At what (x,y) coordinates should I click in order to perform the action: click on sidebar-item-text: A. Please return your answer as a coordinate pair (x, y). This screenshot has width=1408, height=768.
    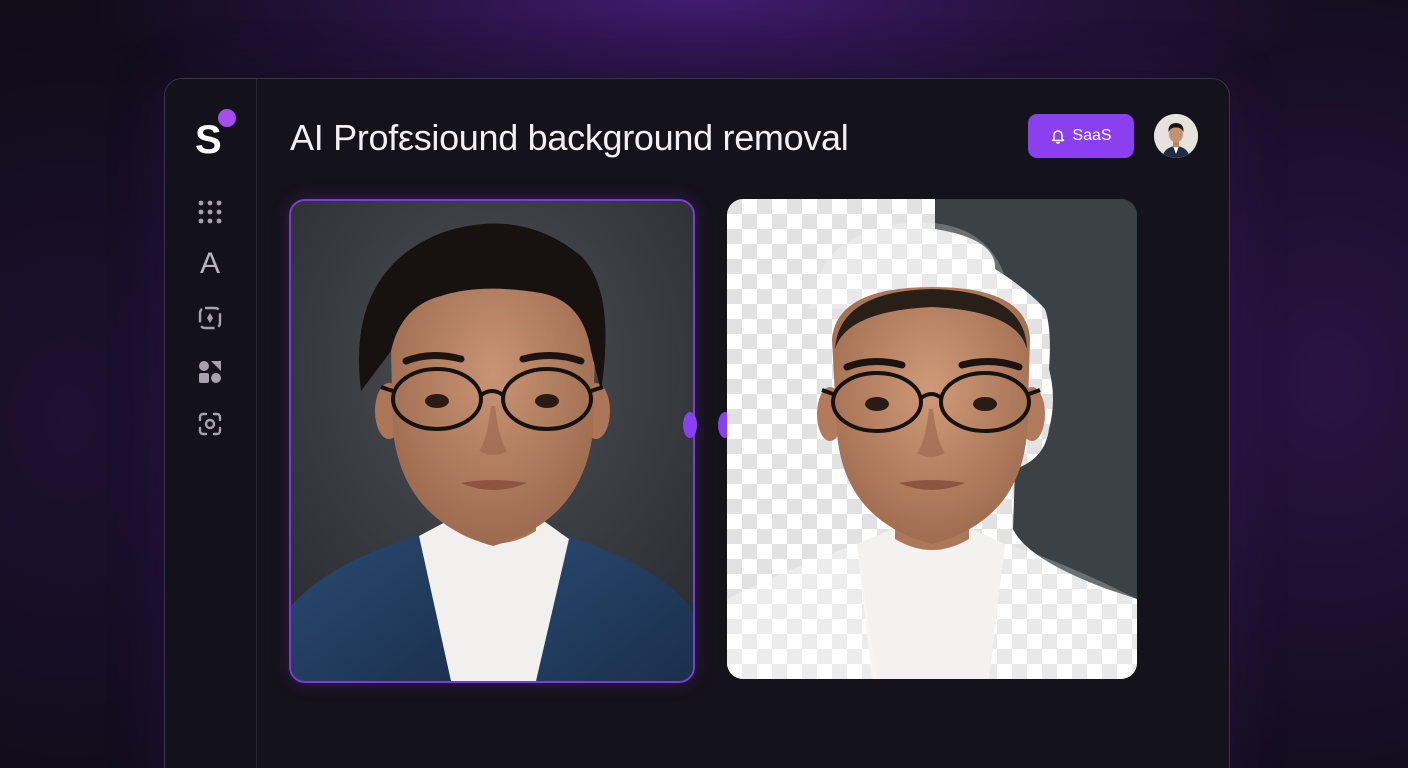
    Looking at the image, I should click on (210, 264).